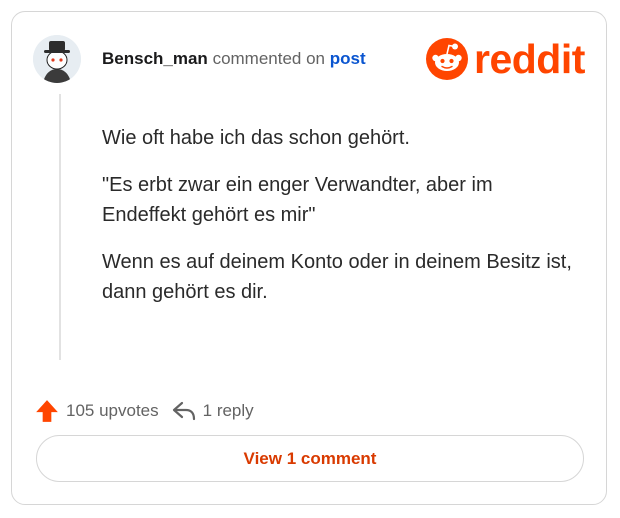 Image resolution: width=620 pixels, height=518 pixels. What do you see at coordinates (529, 59) in the screenshot?
I see `reddit-wordmark: reddit` at bounding box center [529, 59].